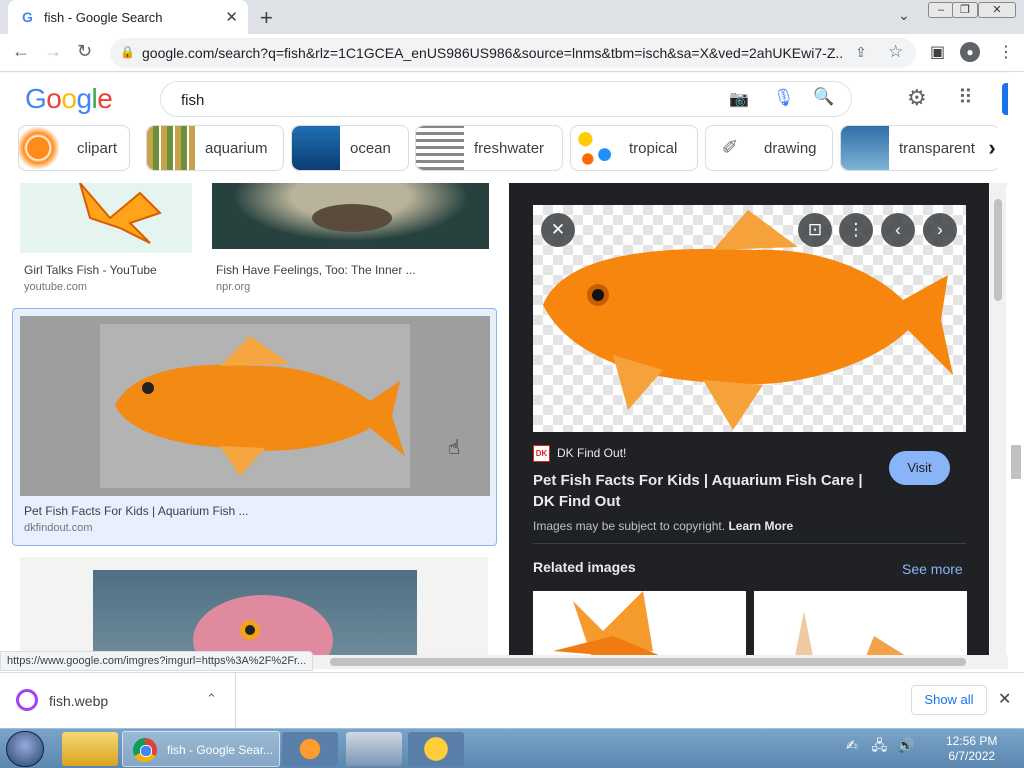 This screenshot has width=1024, height=768. Describe the element at coordinates (856, 230) in the screenshot. I see `more-options-icon: ⋮` at that location.